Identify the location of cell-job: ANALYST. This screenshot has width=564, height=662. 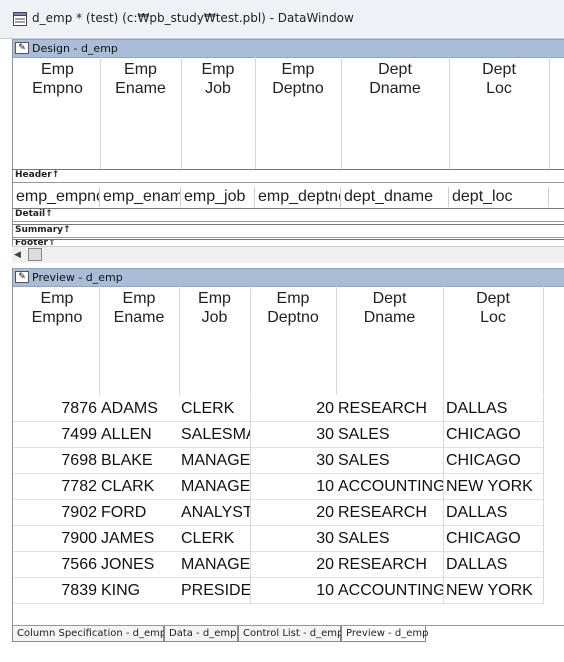
(215, 512).